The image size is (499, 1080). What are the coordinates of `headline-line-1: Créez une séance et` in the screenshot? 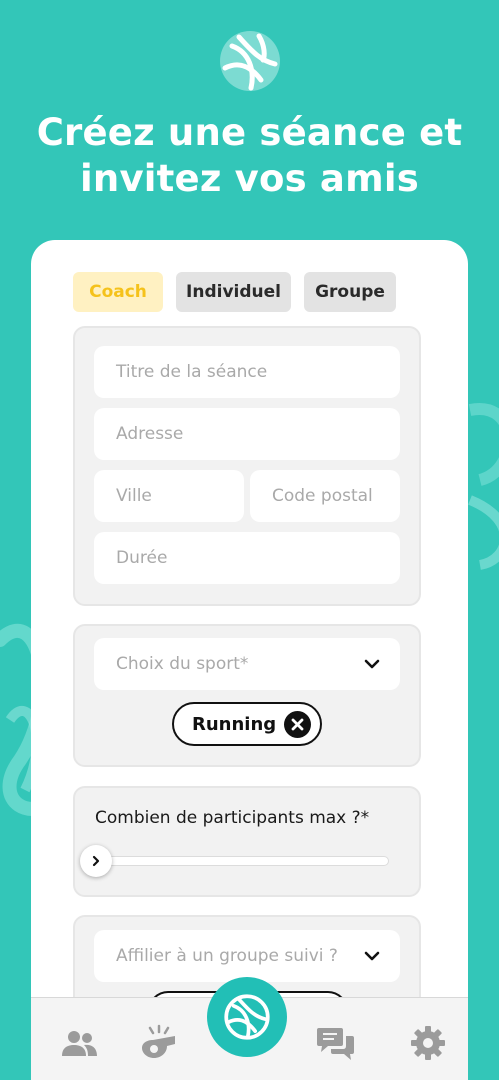 It's located at (249, 132).